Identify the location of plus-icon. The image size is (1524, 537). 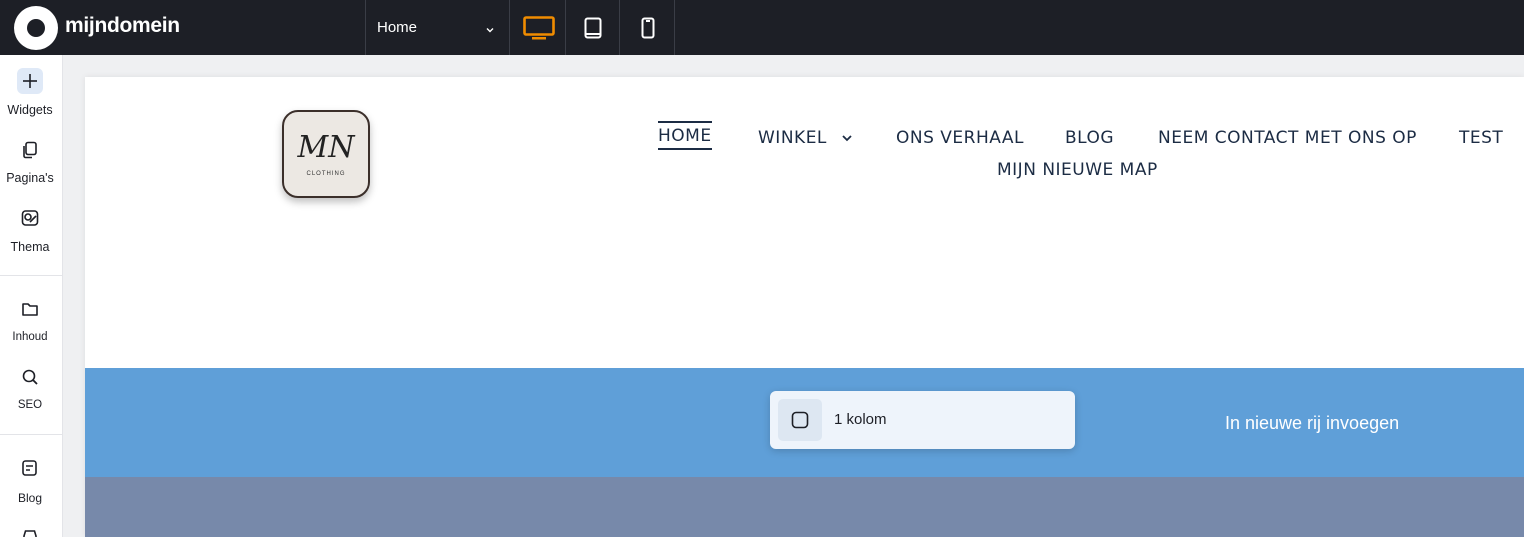
(30, 81).